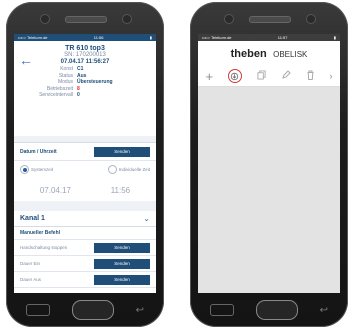 This screenshot has height=329, width=352. Describe the element at coordinates (40, 233) in the screenshot. I see `manual-command-label: Manueller Befehl` at that location.